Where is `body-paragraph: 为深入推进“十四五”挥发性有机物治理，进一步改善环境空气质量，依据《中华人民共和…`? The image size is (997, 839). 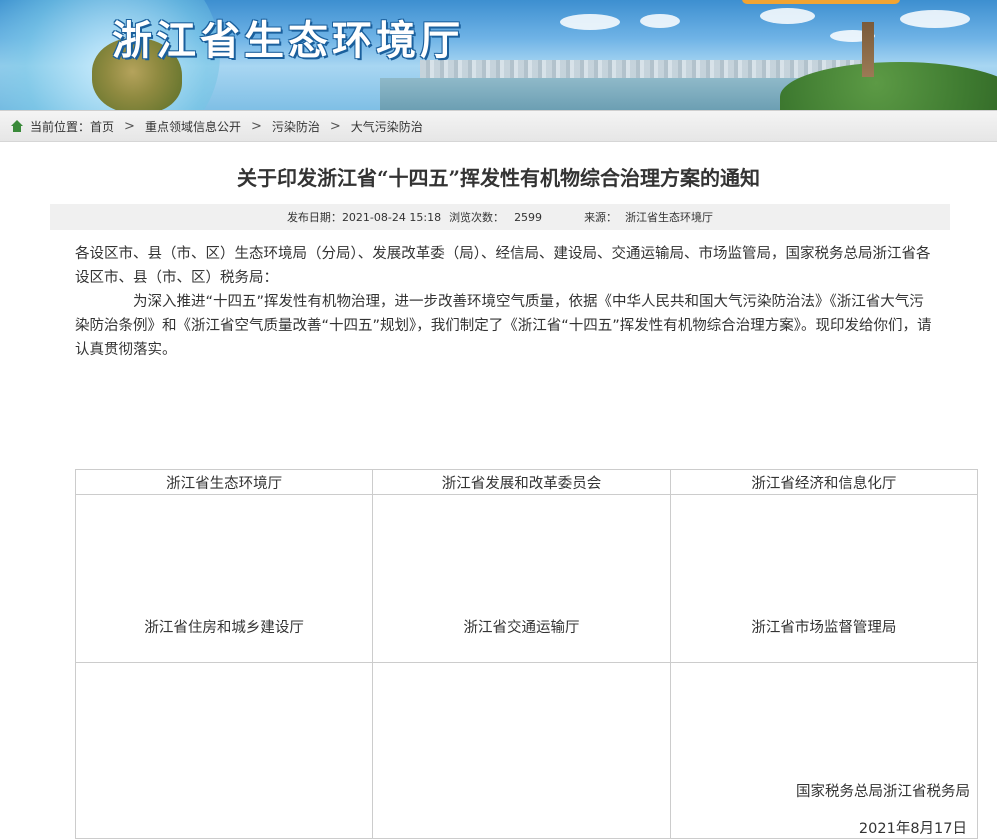
body-paragraph: 为深入推进“十四五”挥发性有机物治理，进一步改善环境空气质量，依据《中华人民共和… is located at coordinates (503, 326).